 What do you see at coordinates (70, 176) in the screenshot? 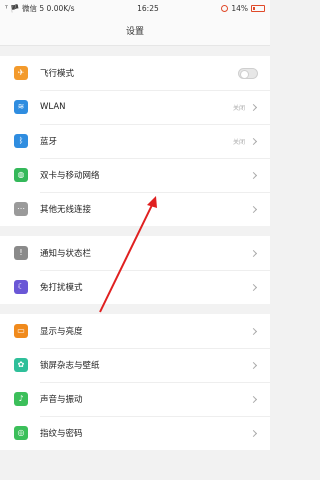
I see `setting-label: 双卡与移动网络` at bounding box center [70, 176].